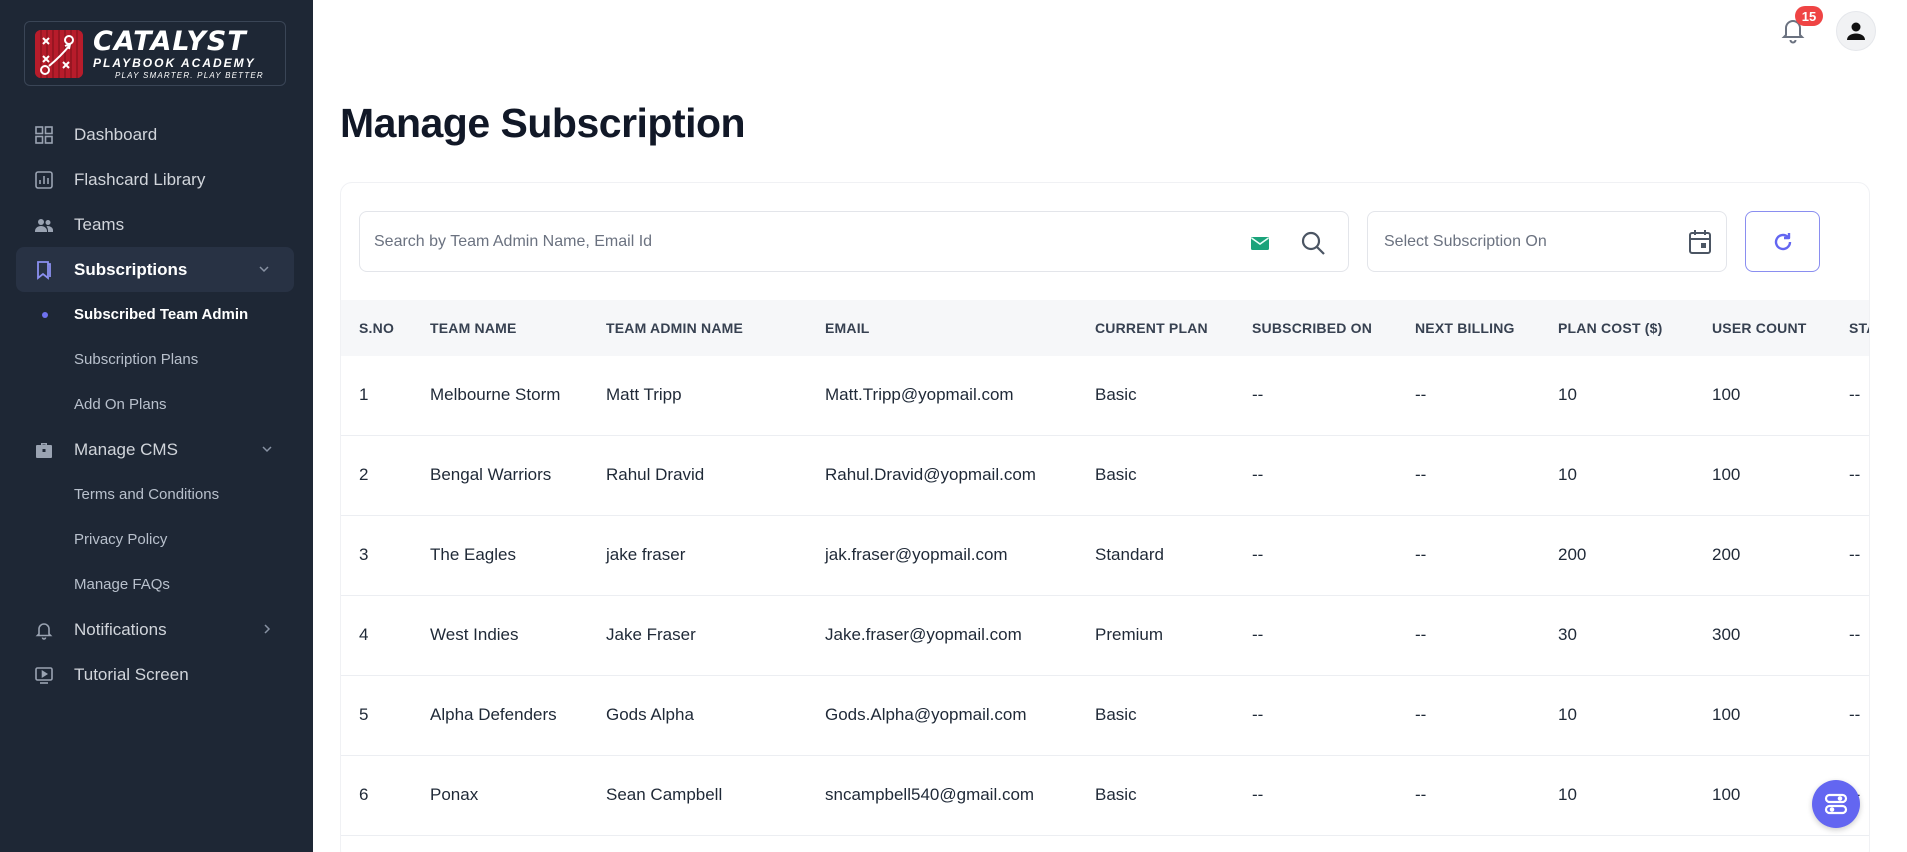 This screenshot has width=1907, height=852. I want to click on subscription-date-input, so click(1521, 241).